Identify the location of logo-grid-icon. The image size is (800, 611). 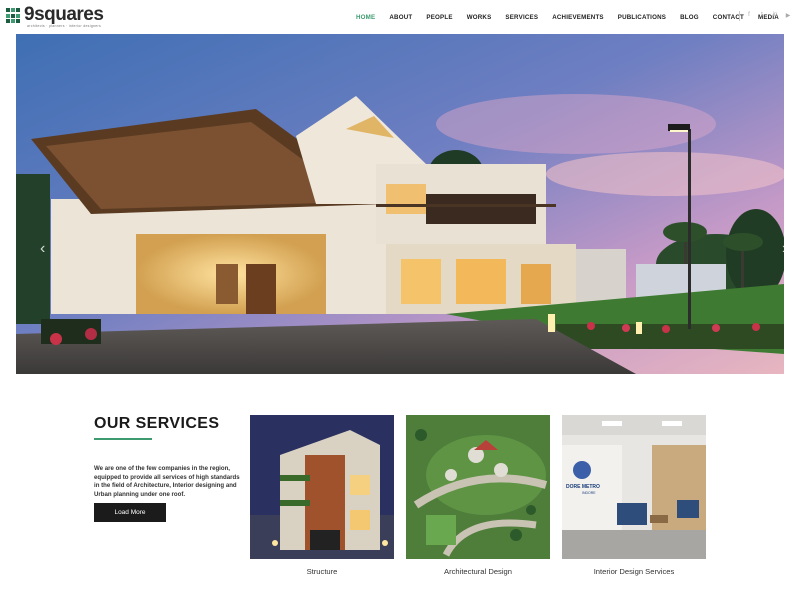
(14, 16).